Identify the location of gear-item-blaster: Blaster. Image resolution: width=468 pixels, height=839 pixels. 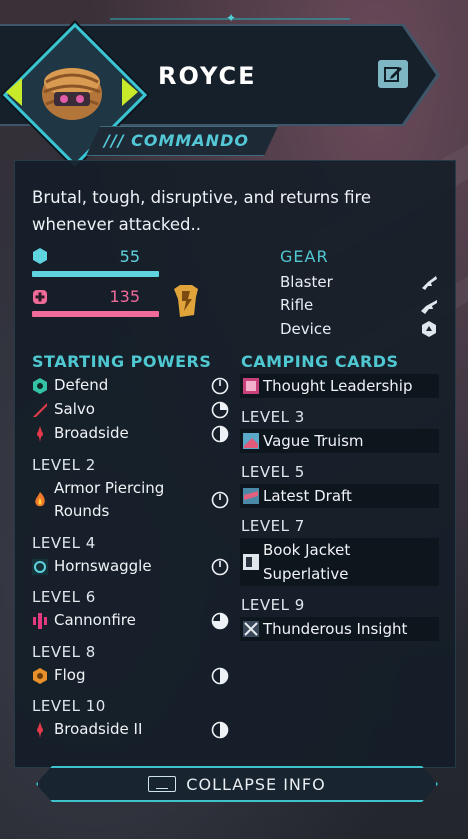
(306, 282).